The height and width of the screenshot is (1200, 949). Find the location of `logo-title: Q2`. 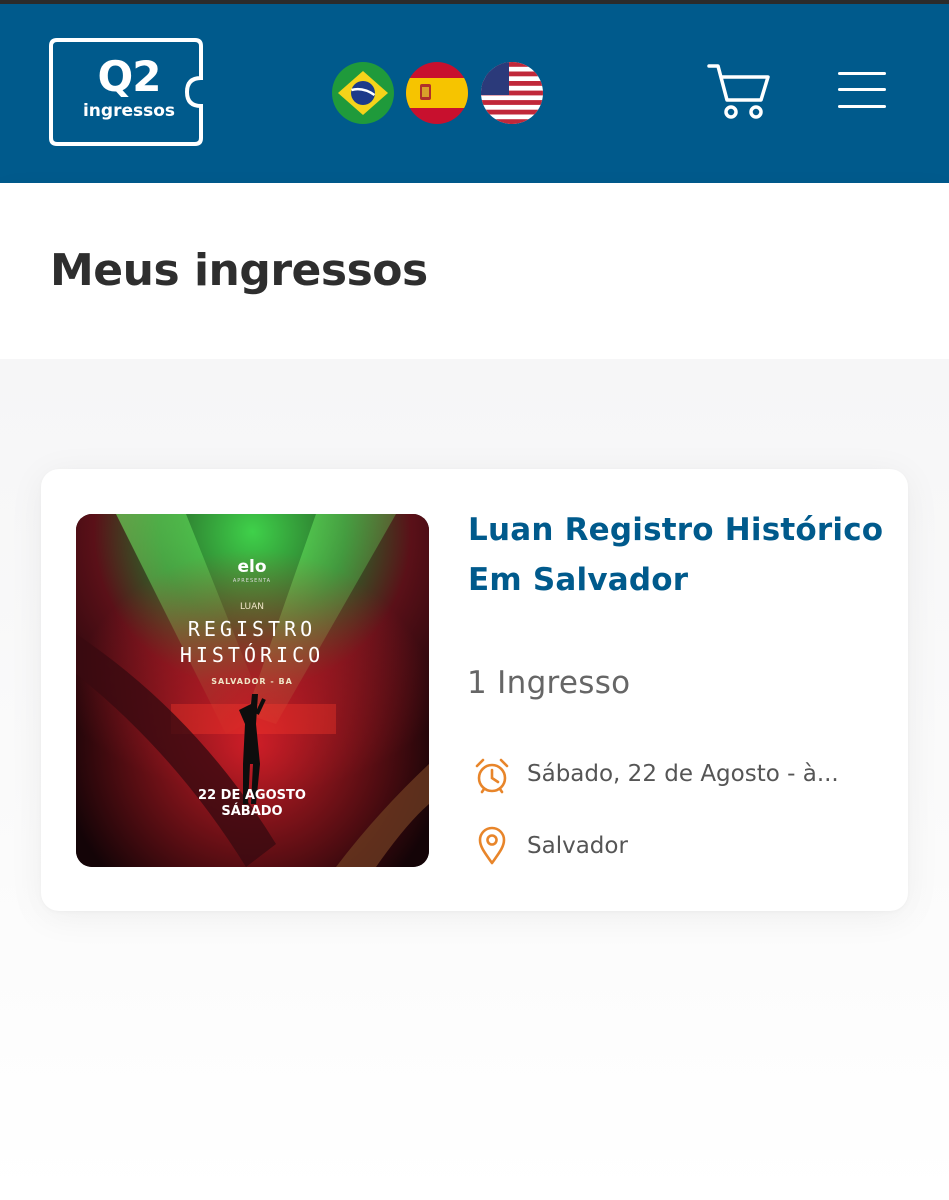

logo-title: Q2 is located at coordinates (129, 76).